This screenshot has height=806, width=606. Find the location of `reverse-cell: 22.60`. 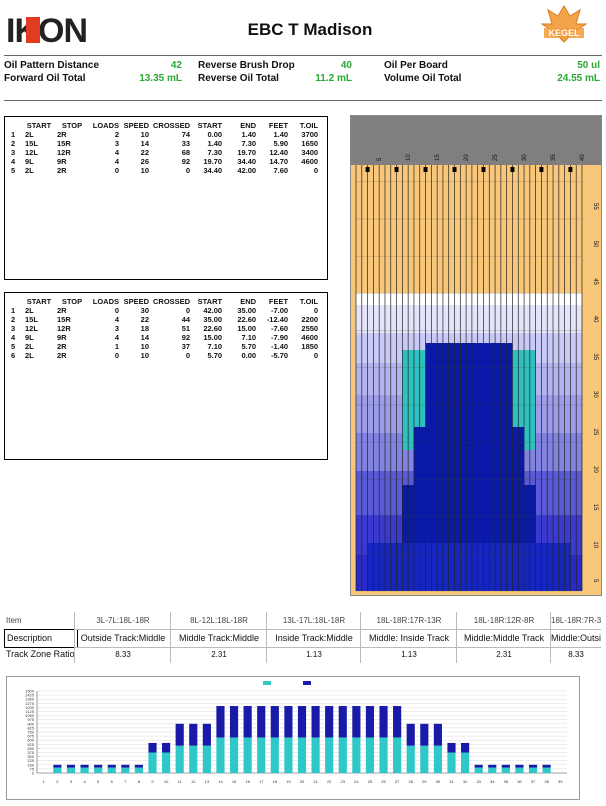

reverse-cell: 22.60 is located at coordinates (247, 319).